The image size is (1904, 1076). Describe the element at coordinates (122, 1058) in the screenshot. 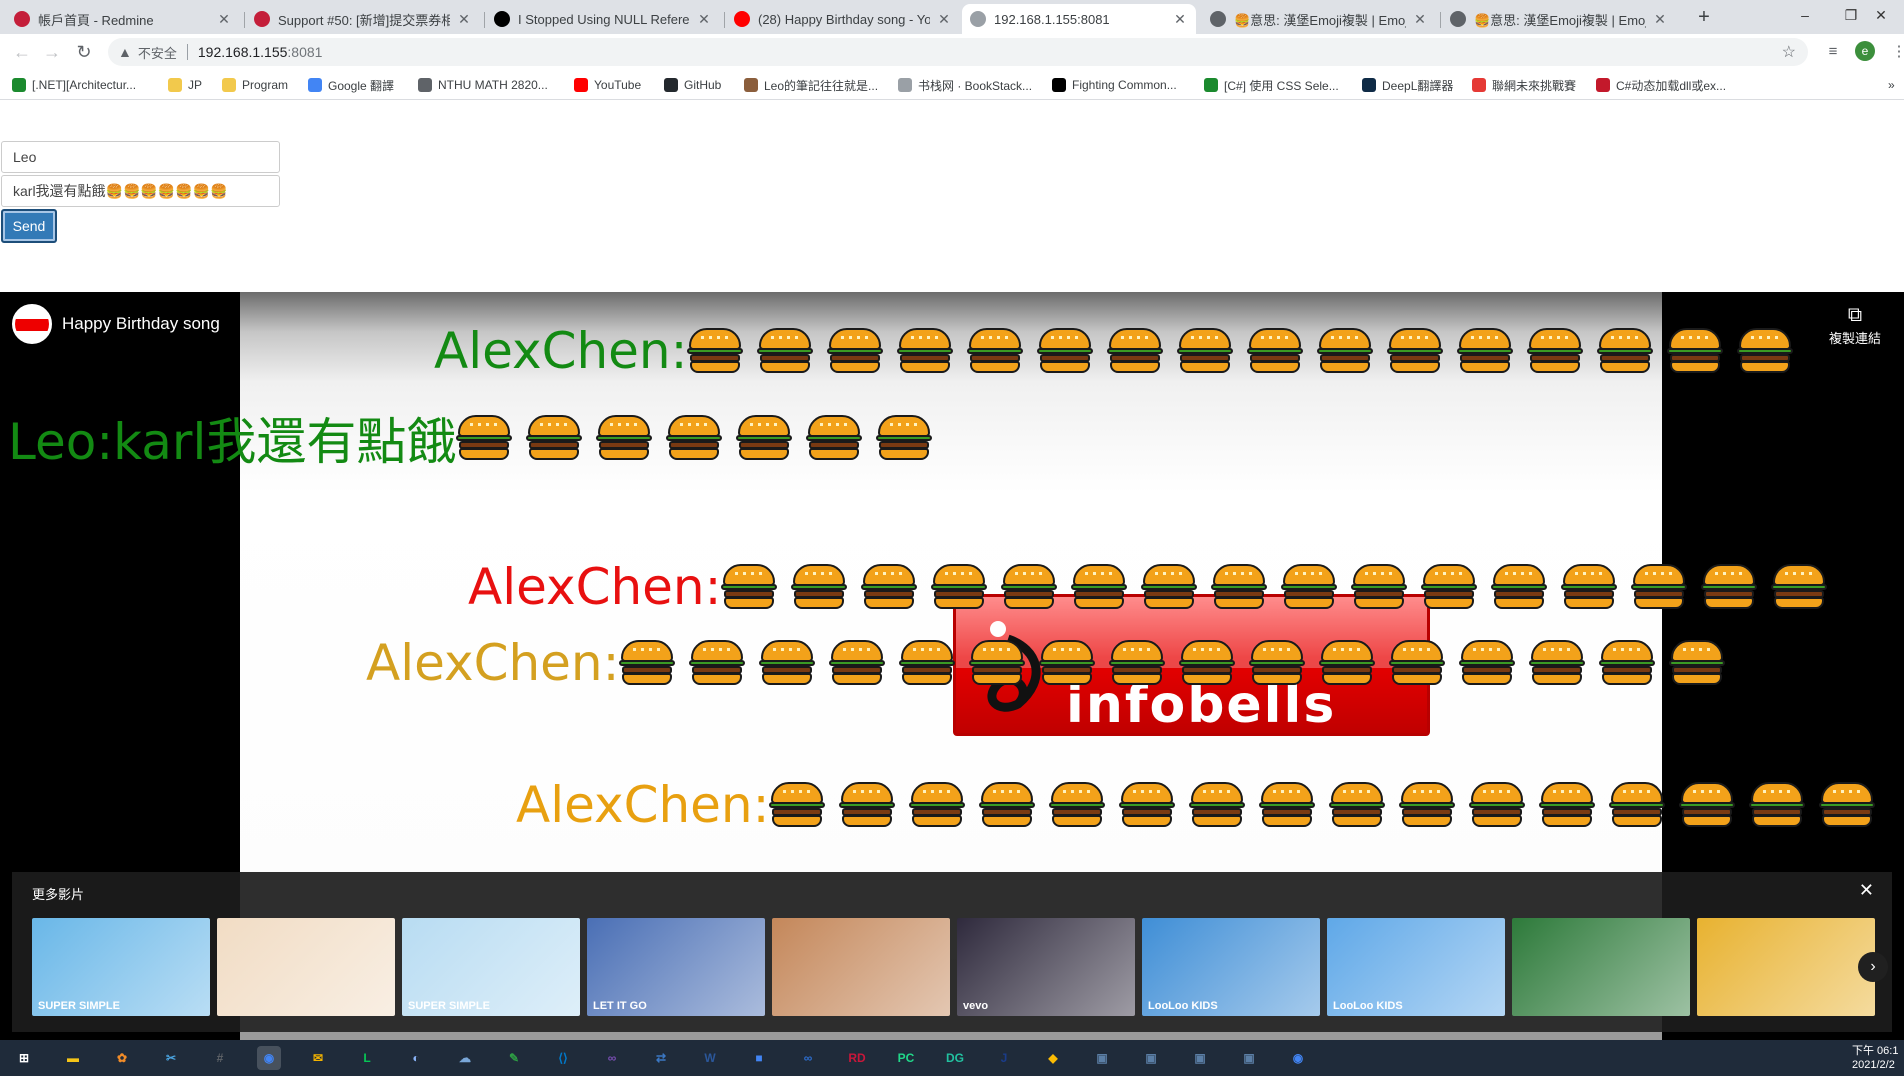

I see `paint-icon: ✿` at that location.